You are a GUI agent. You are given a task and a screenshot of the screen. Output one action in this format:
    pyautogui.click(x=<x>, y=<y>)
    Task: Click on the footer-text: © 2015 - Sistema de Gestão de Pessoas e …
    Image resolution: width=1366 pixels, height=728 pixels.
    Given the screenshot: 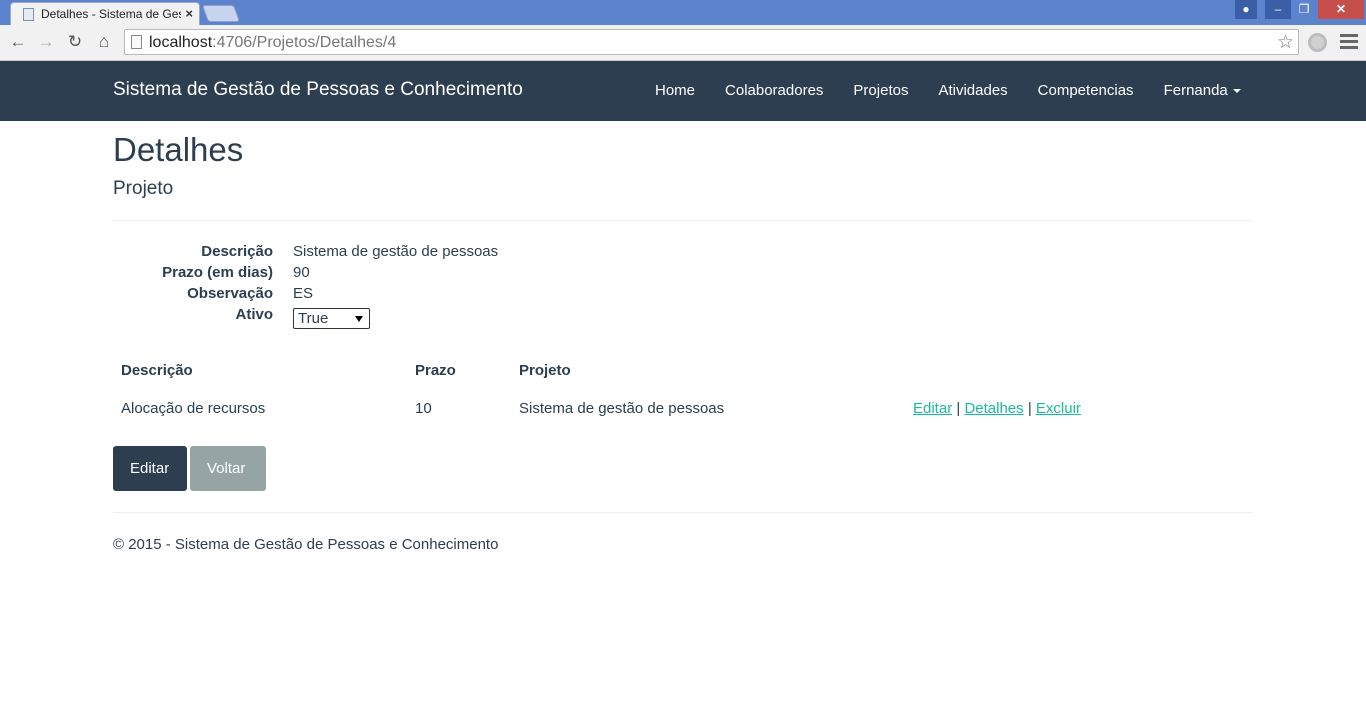 What is the action you would take?
    pyautogui.click(x=306, y=544)
    